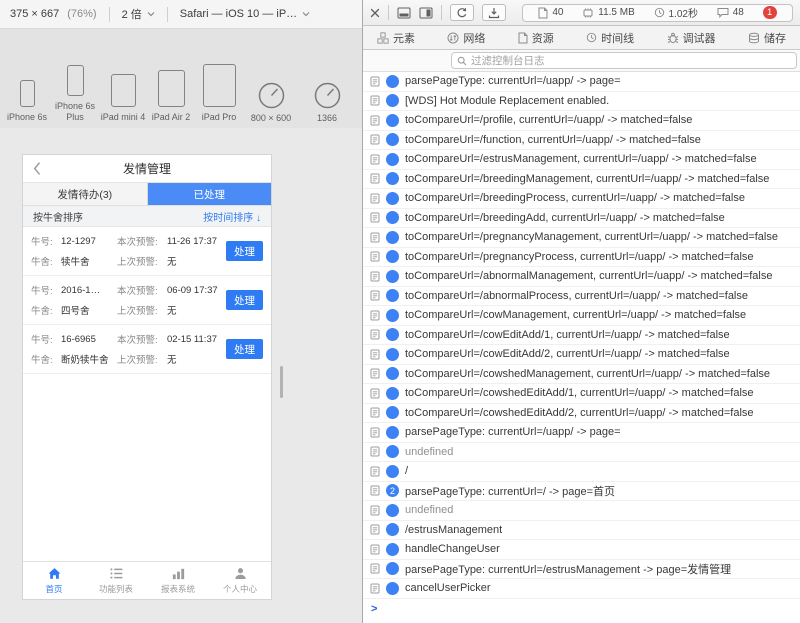 The width and height of the screenshot is (800, 623). Describe the element at coordinates (618, 38) in the screenshot. I see `inspector-tab-label: 时间线` at that location.